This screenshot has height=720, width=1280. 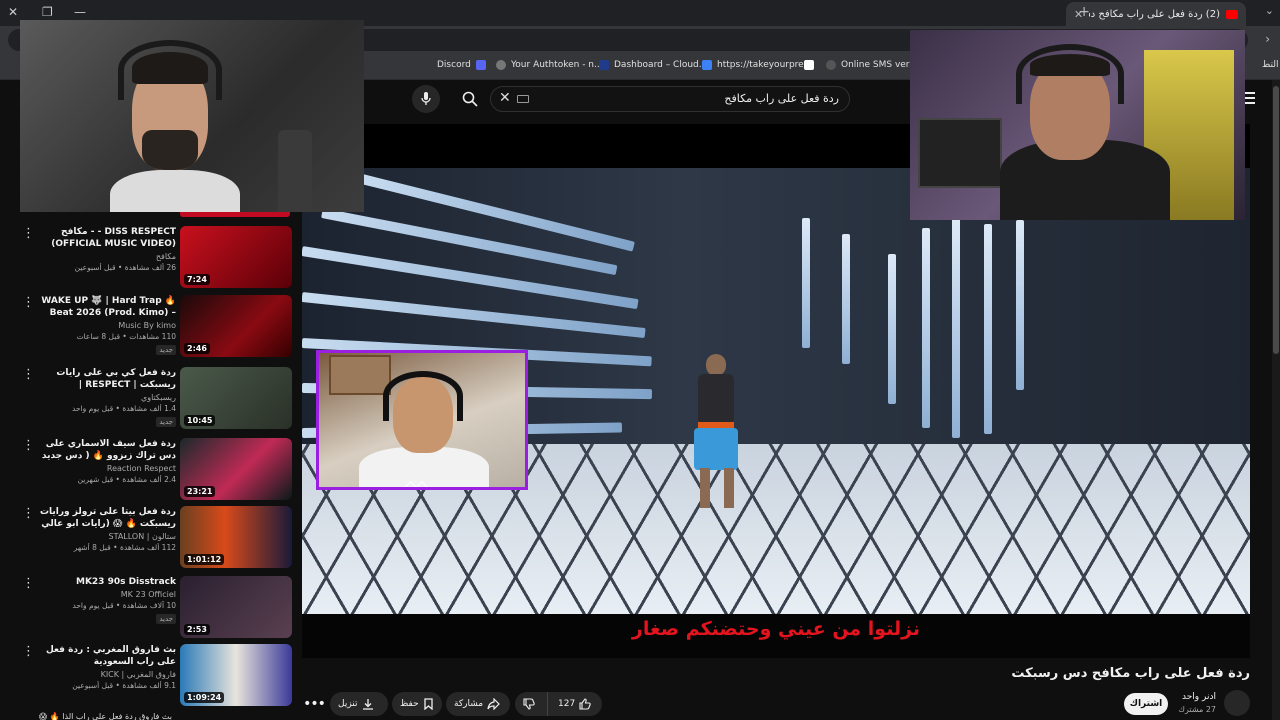 What do you see at coordinates (717, 439) in the screenshot?
I see `video-character` at bounding box center [717, 439].